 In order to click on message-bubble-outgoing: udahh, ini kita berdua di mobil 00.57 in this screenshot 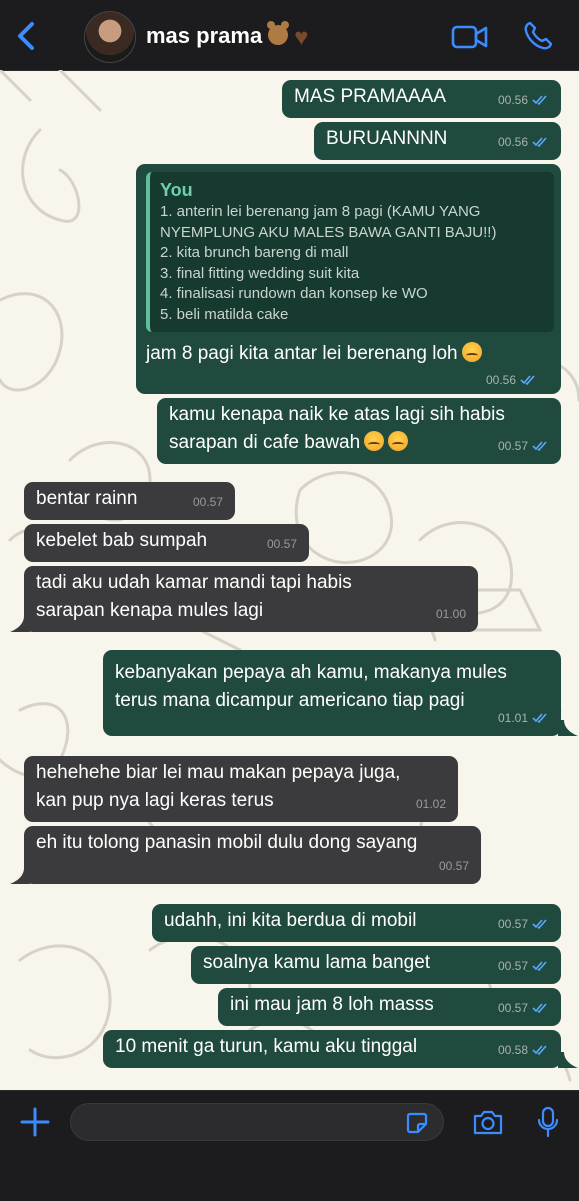, I will do `click(356, 923)`.